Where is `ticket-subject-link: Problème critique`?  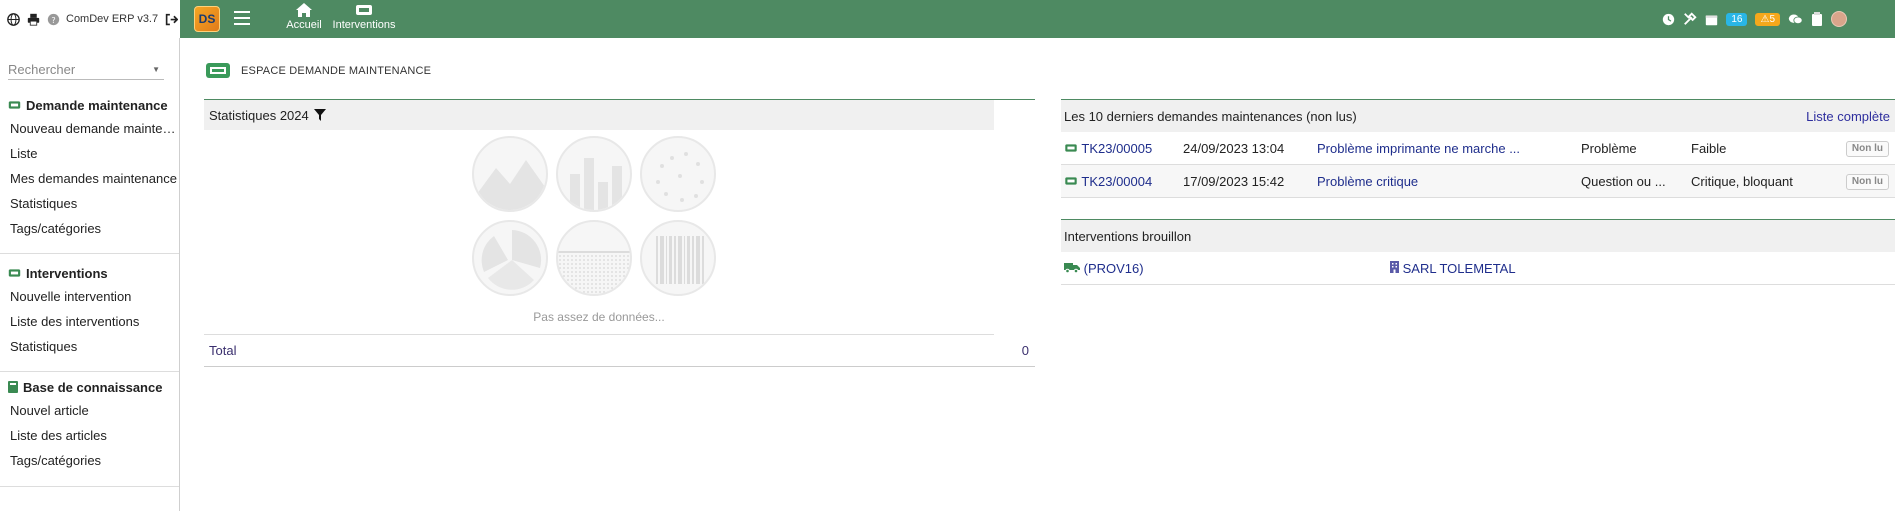 ticket-subject-link: Problème critique is located at coordinates (1428, 181).